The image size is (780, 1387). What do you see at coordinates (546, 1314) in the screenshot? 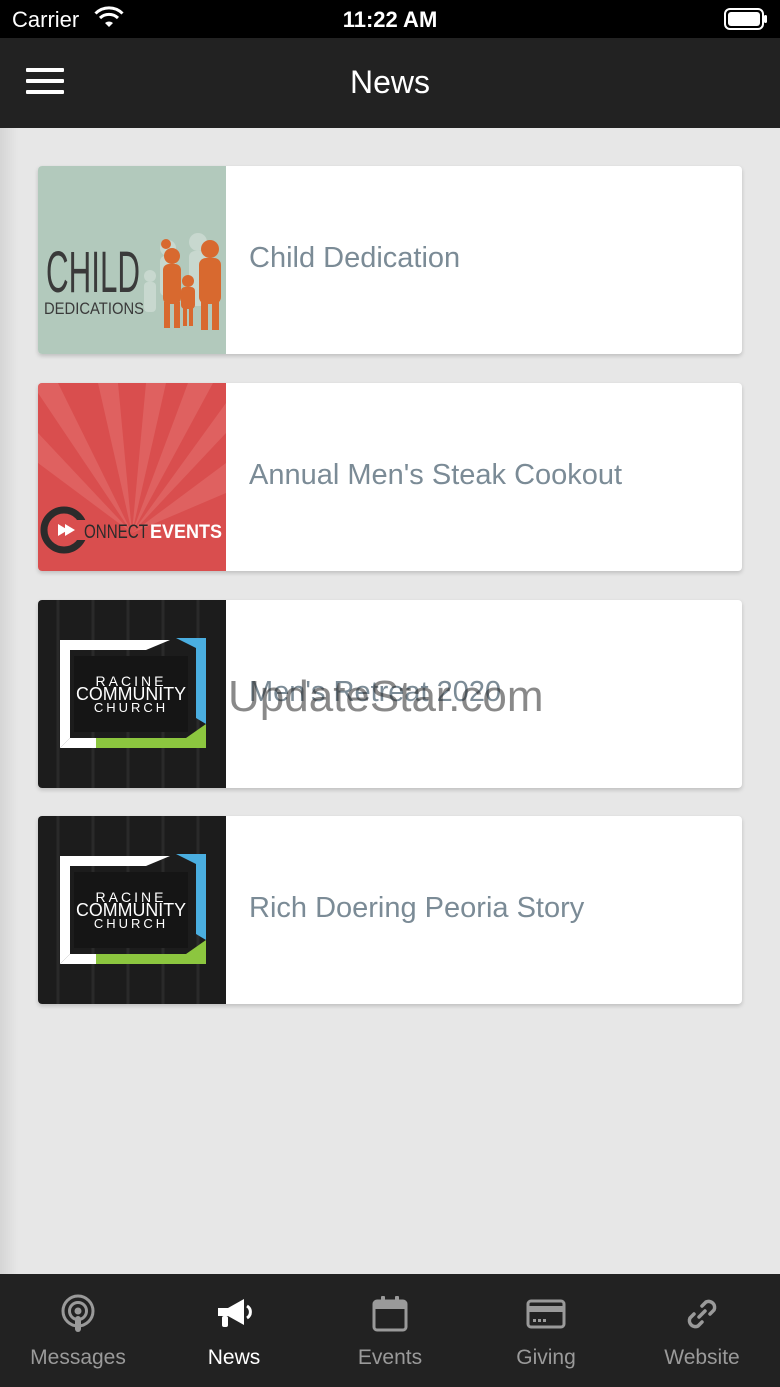
I see `credit-card-icon` at bounding box center [546, 1314].